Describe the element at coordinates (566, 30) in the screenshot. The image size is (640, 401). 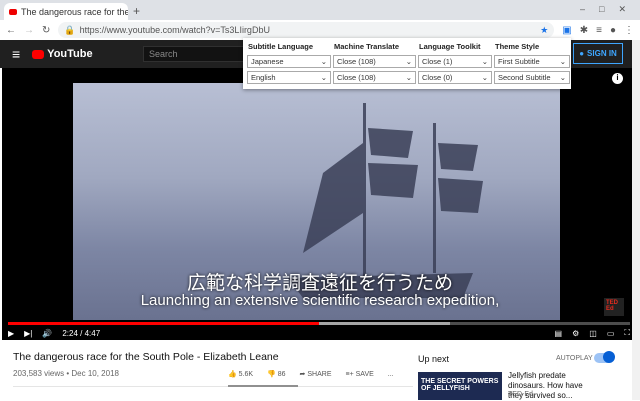
I see `extension-subtitle-icon: ▣` at that location.